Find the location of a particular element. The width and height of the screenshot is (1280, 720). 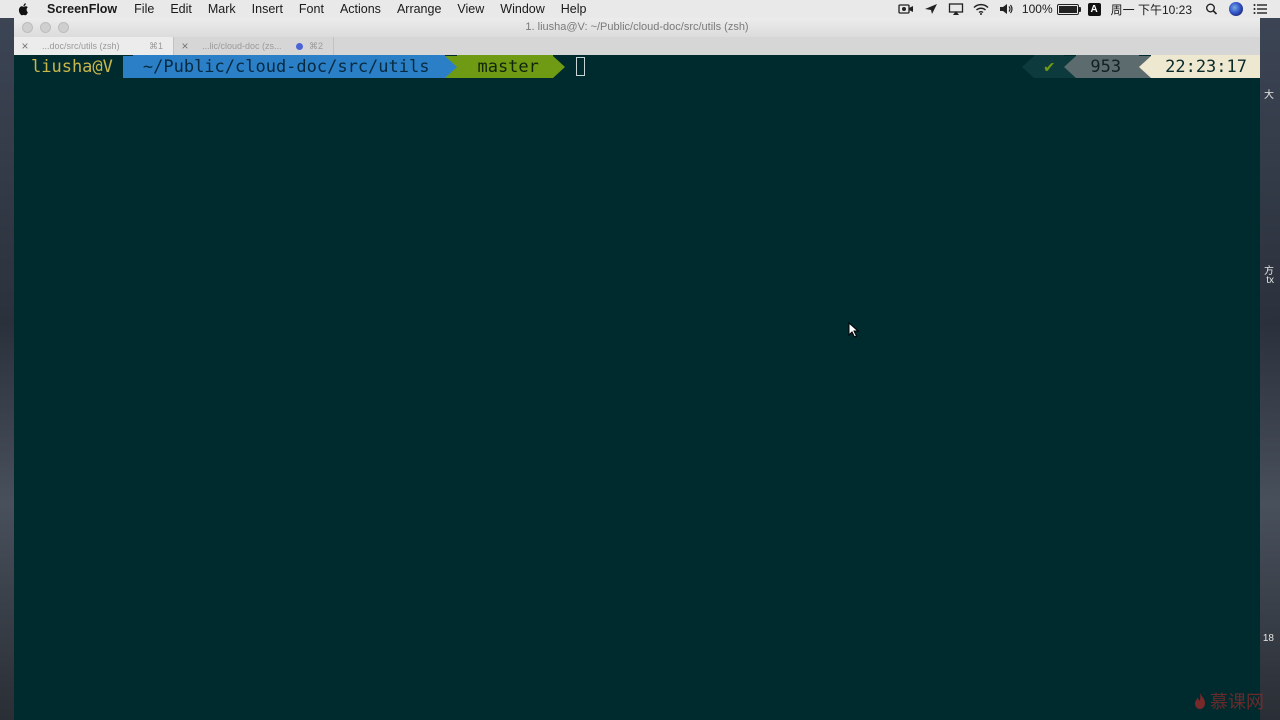

edge-text-top: 大 is located at coordinates (1269, 95).